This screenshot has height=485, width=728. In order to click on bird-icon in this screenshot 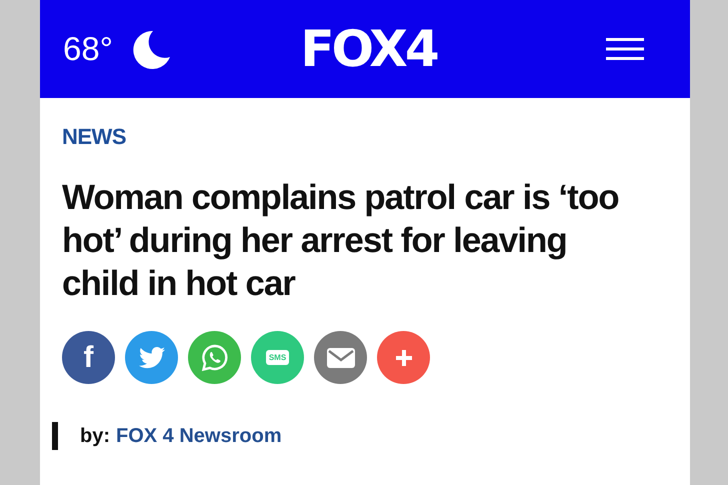, I will do `click(151, 357)`.